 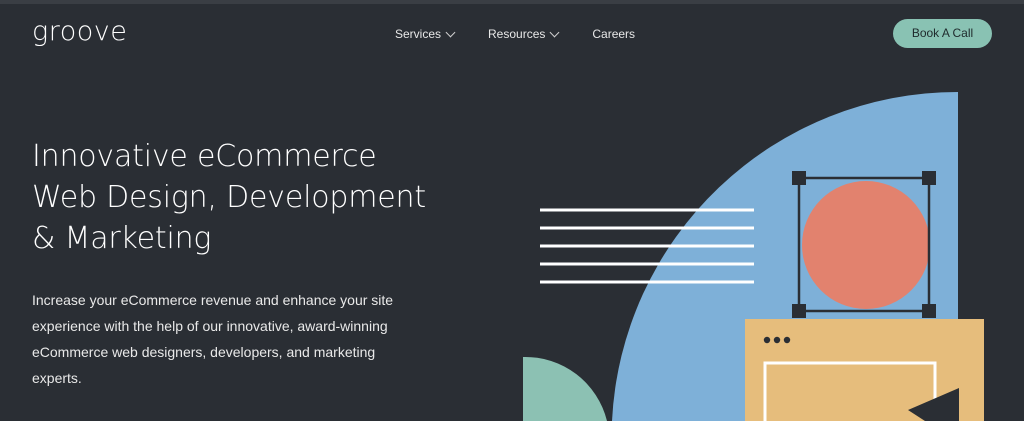 I want to click on selection-handles-shape, so click(x=864, y=244).